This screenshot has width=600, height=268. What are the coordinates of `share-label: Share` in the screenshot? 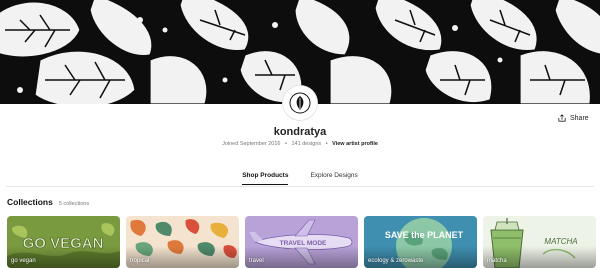 It's located at (579, 118).